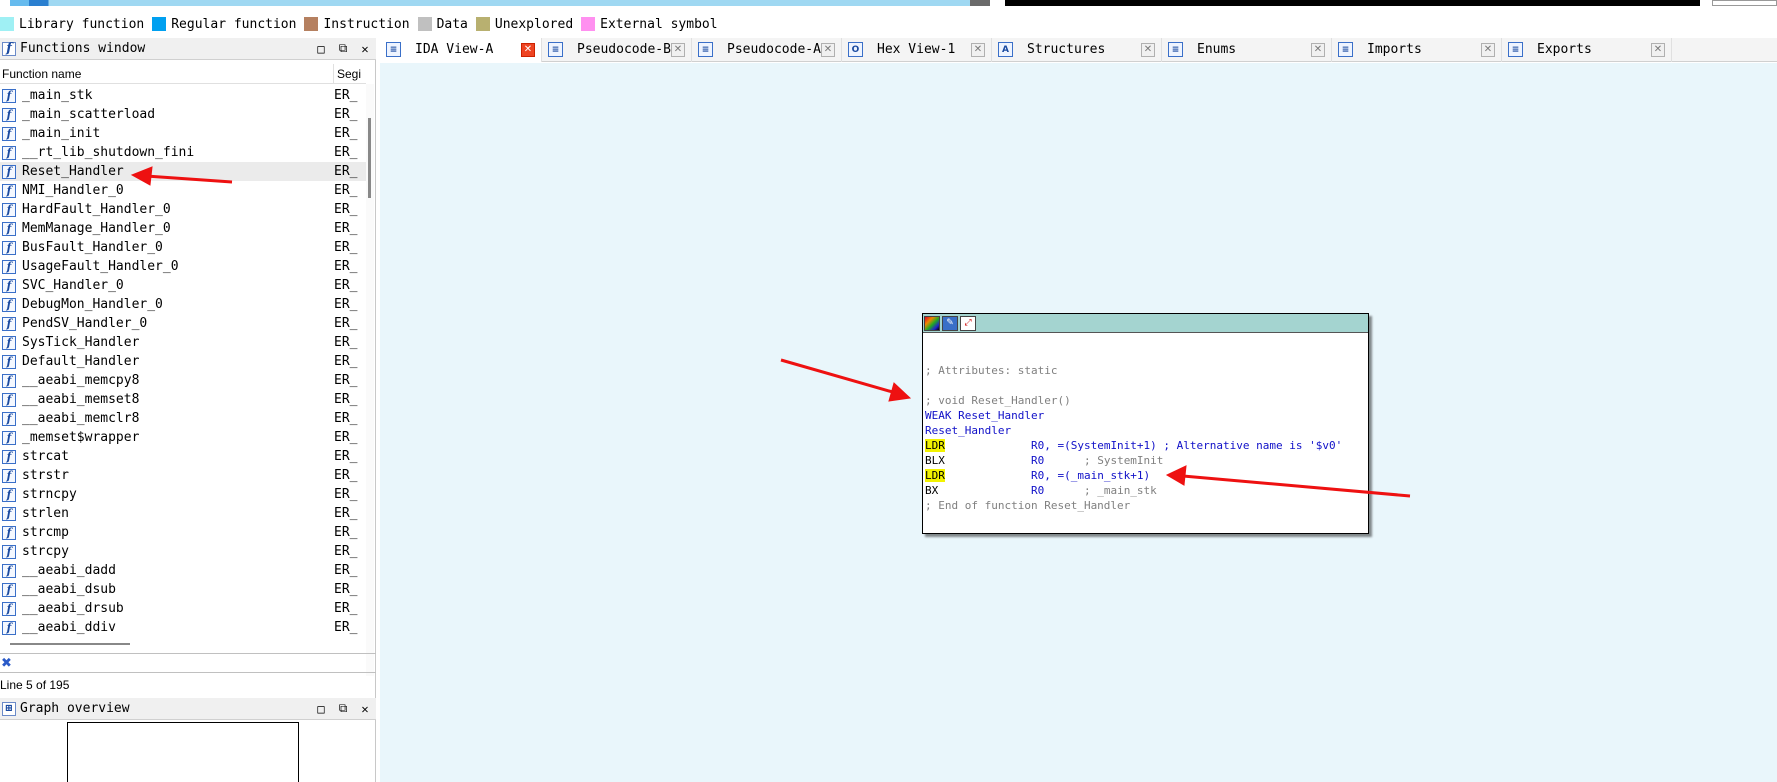  I want to click on tab-imports: ≡ Imports ✕, so click(1417, 49).